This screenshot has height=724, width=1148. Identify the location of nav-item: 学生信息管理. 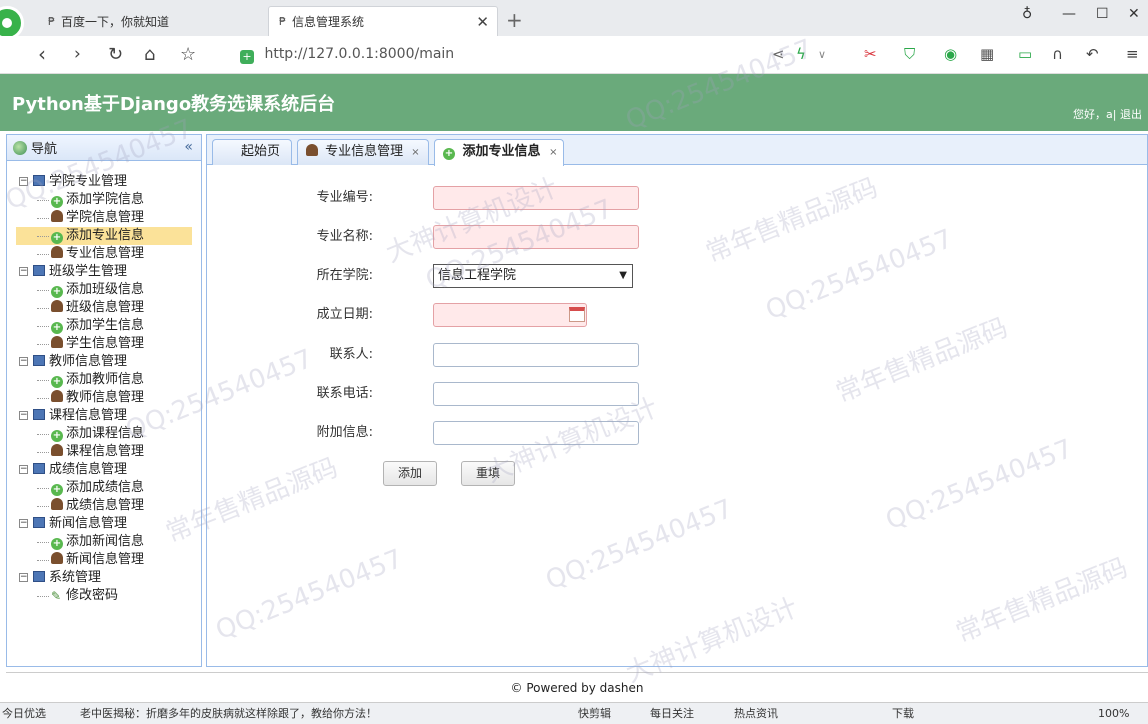
(104, 344).